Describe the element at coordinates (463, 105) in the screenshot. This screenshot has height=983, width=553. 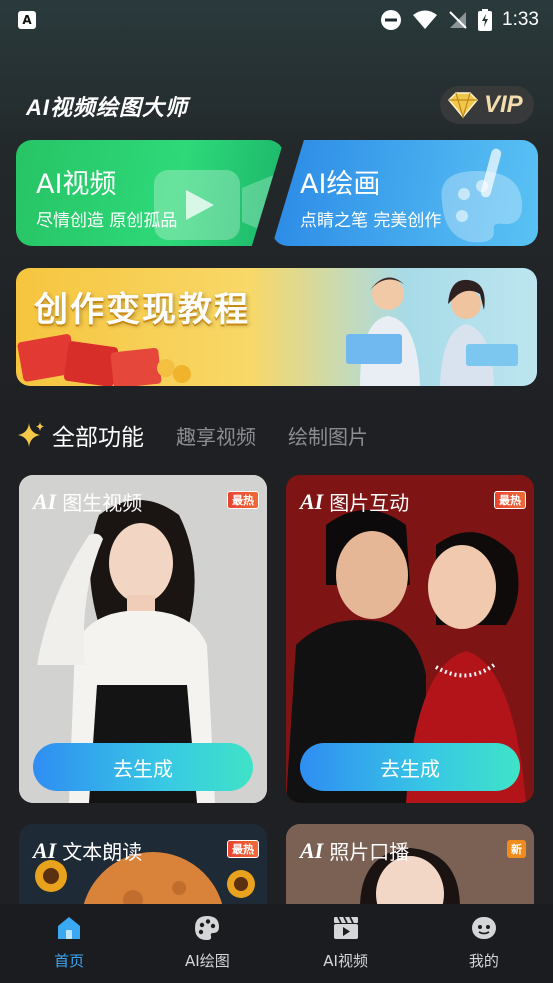
I see `diamond-icon` at that location.